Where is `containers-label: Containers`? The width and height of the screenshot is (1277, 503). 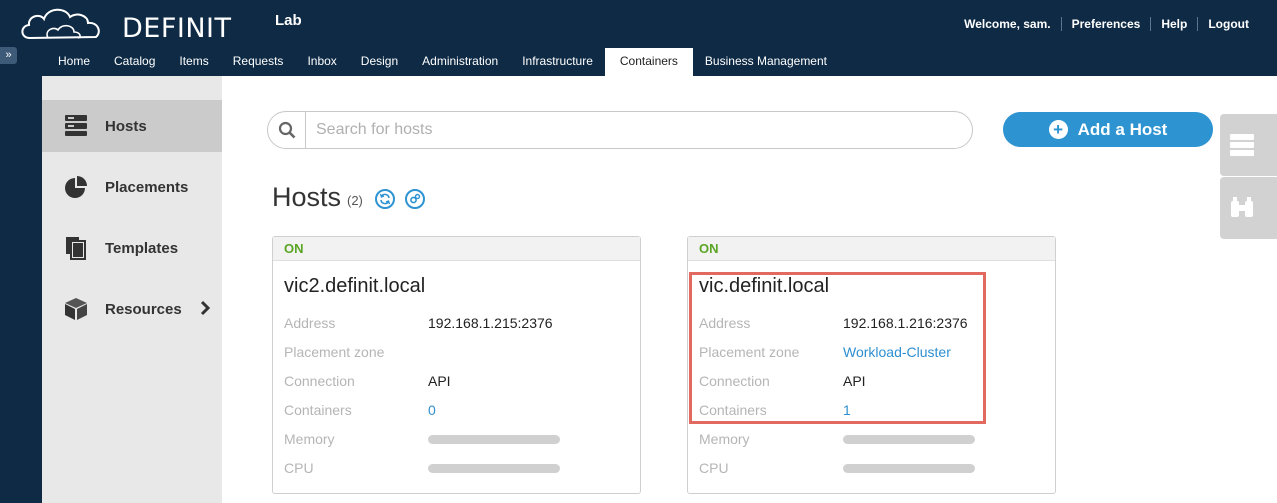 containers-label: Containers is located at coordinates (318, 410).